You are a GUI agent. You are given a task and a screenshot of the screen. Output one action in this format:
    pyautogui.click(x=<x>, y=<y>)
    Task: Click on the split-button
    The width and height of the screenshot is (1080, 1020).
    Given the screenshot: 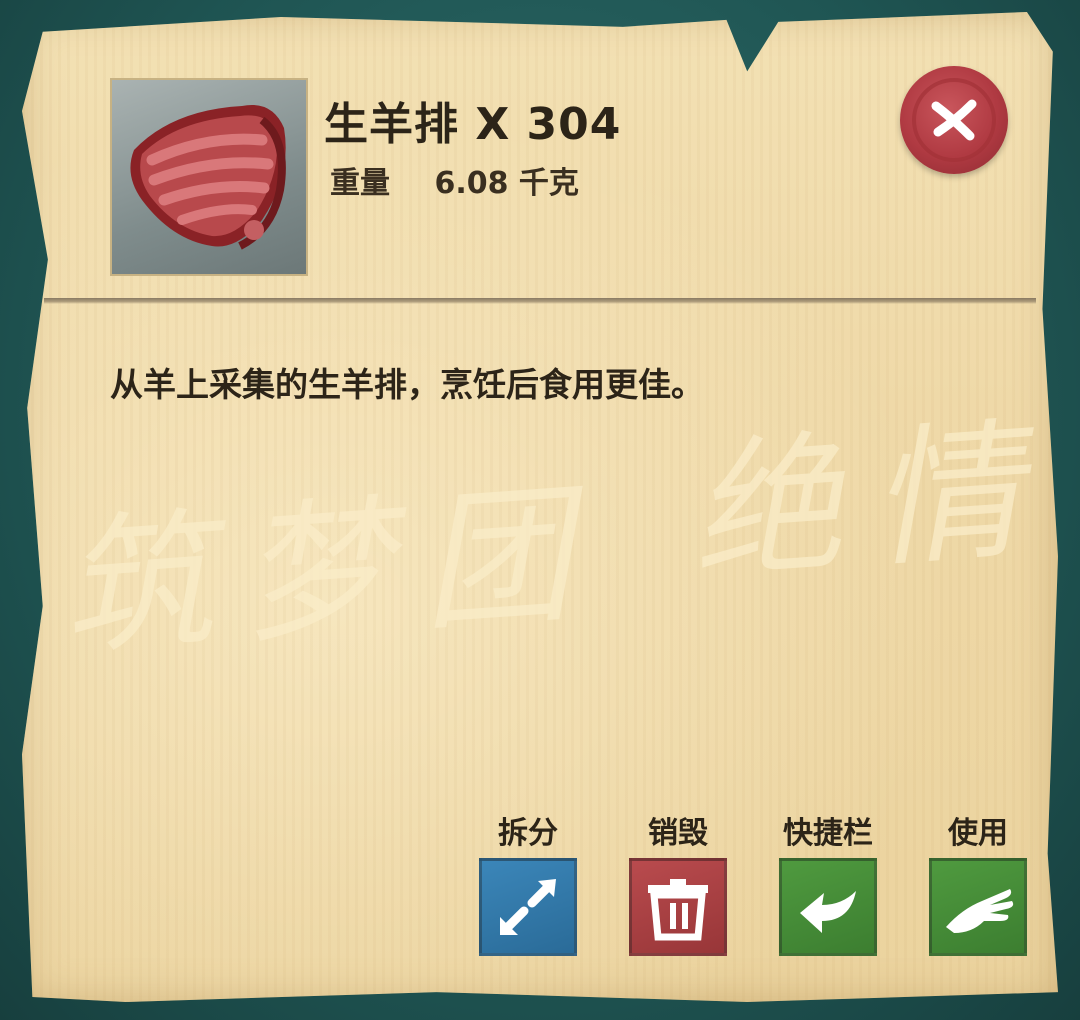 What is the action you would take?
    pyautogui.click(x=528, y=907)
    